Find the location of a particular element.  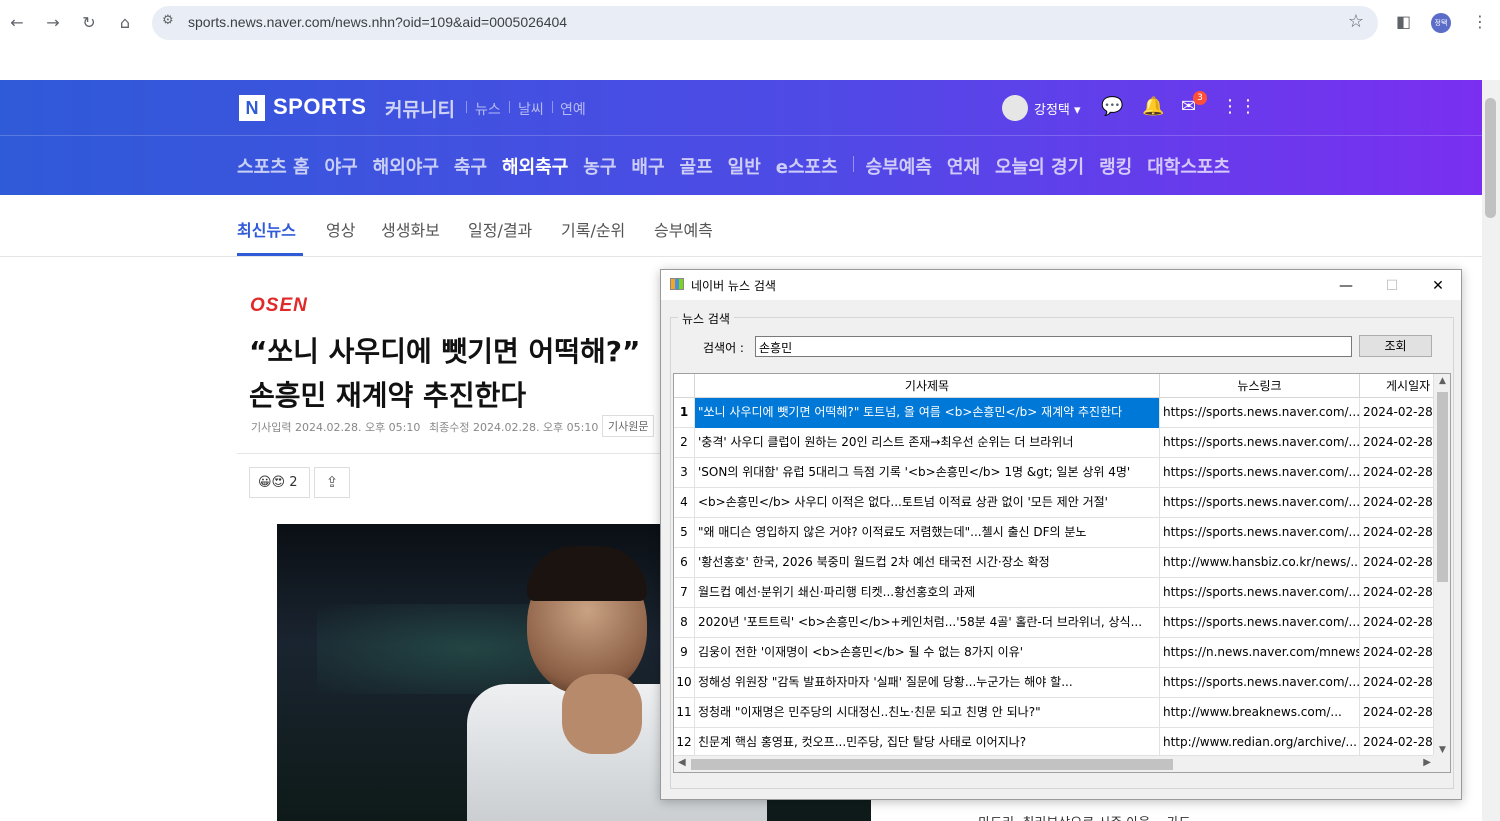

window-titlebar: 네이버 뉴스 검색 — ☐ ✕ is located at coordinates (1061, 285).